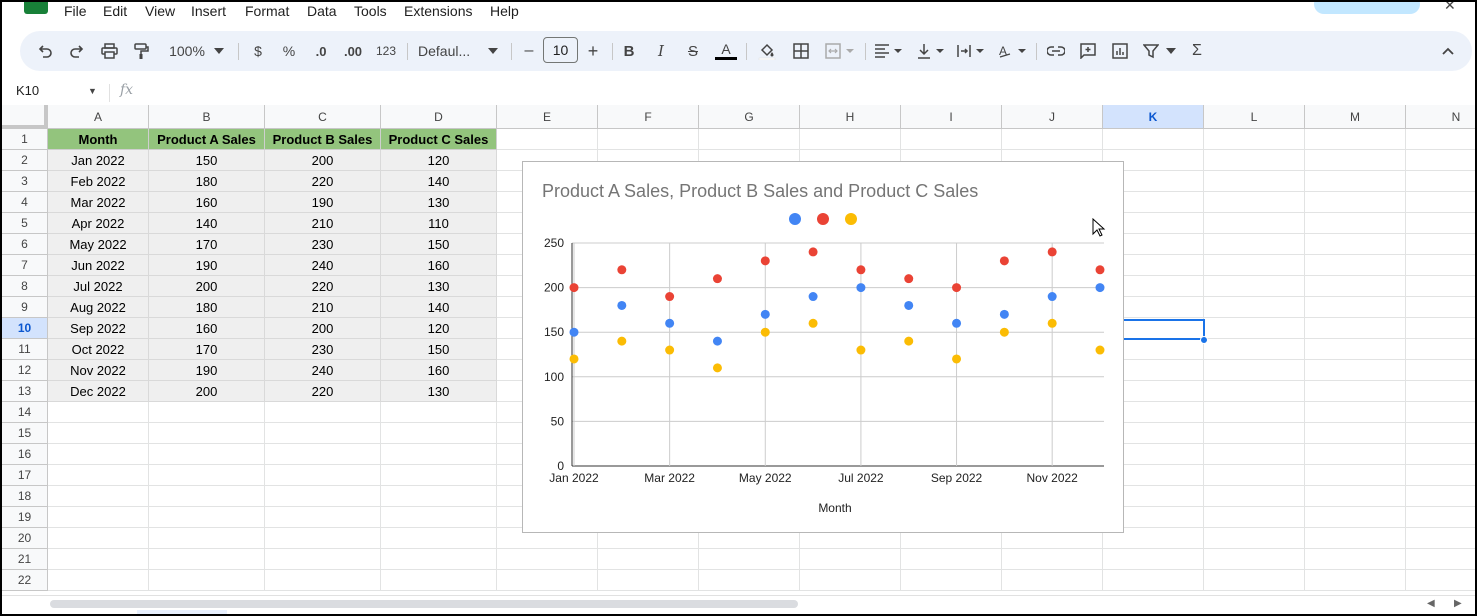  I want to click on column-header-d: D, so click(439, 117).